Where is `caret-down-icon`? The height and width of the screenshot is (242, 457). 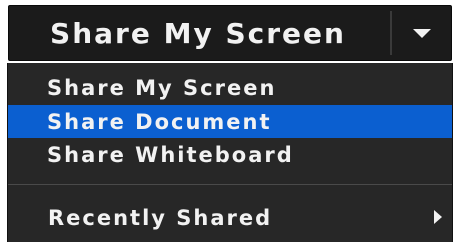
caret-down-icon is located at coordinates (422, 33).